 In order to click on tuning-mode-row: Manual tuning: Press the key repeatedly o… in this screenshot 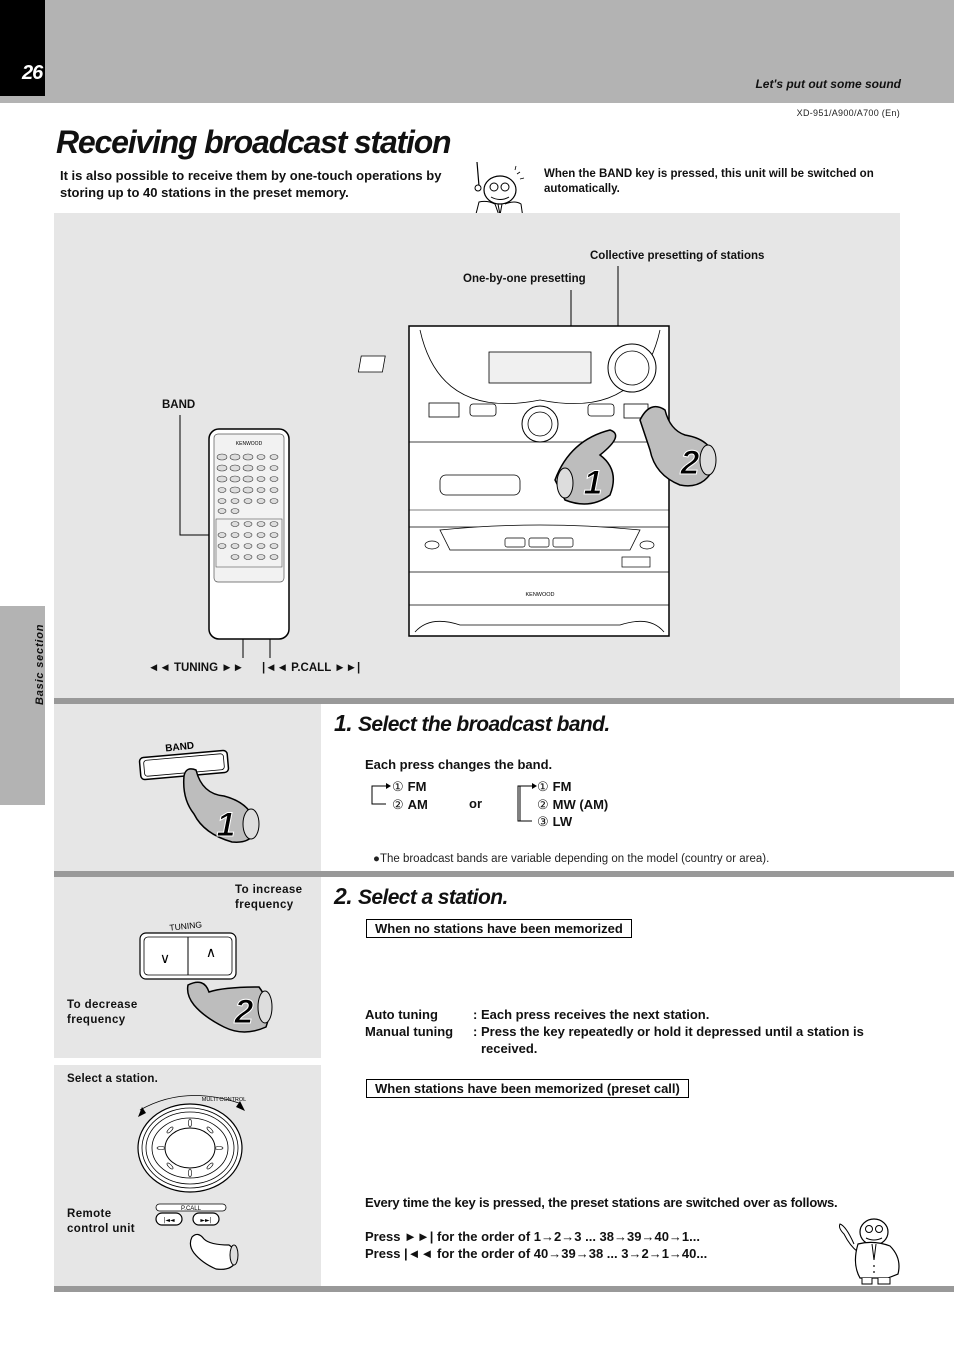, I will do `click(614, 1040)`.